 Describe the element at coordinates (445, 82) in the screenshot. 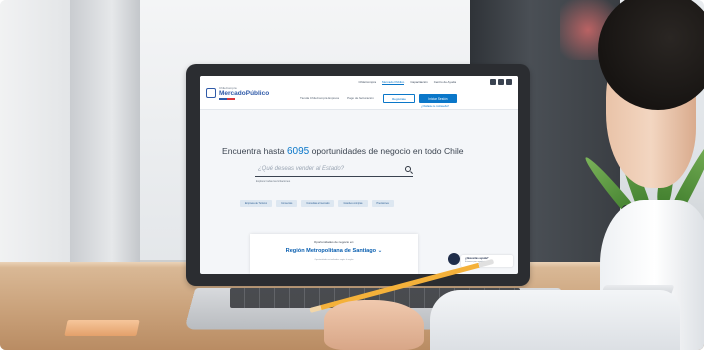

I see `top-link: Centro de Ayuda` at that location.